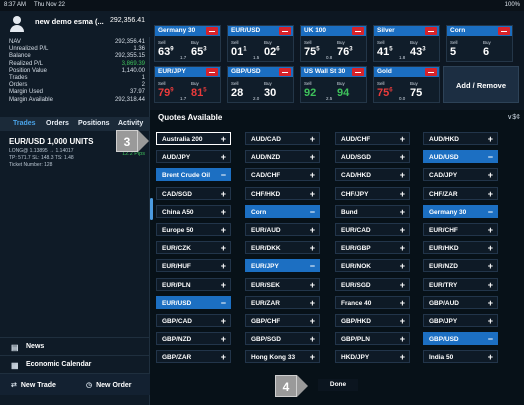 The width and height of the screenshot is (524, 405). I want to click on quote-toggle-aud-hkd: AUD/HKD +, so click(460, 138).